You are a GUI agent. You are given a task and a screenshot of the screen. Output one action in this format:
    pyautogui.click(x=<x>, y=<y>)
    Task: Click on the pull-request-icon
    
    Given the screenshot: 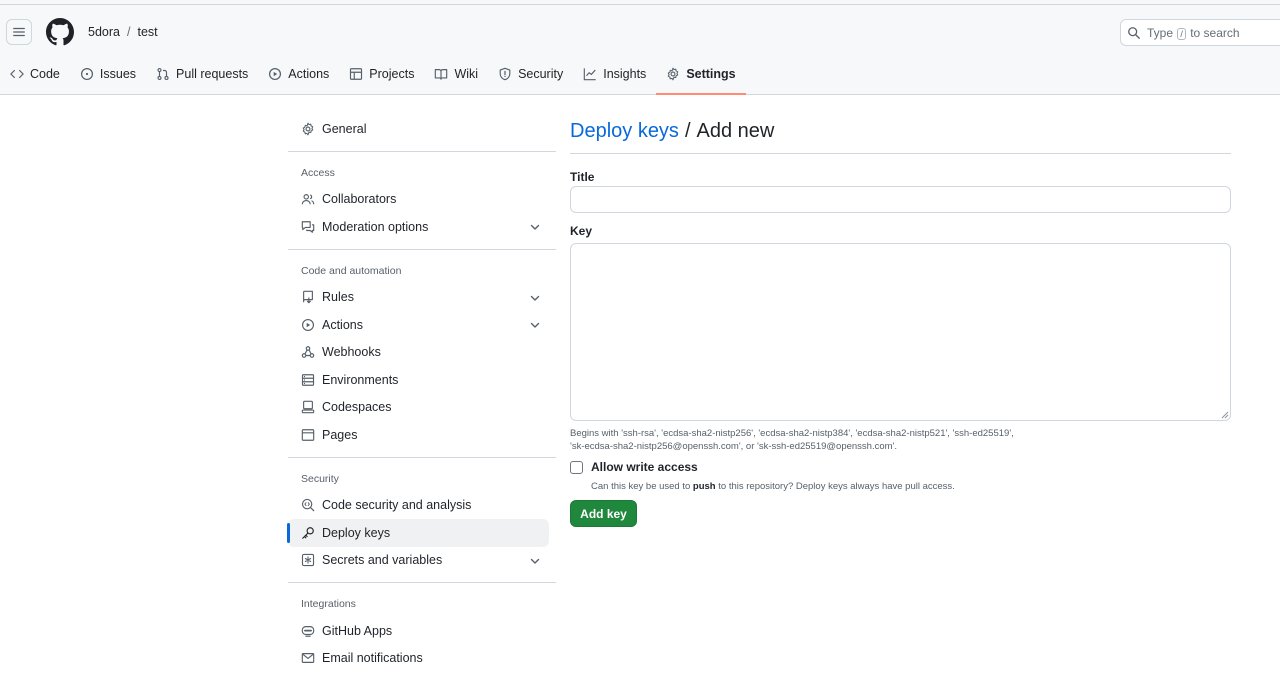 What is the action you would take?
    pyautogui.click(x=163, y=74)
    